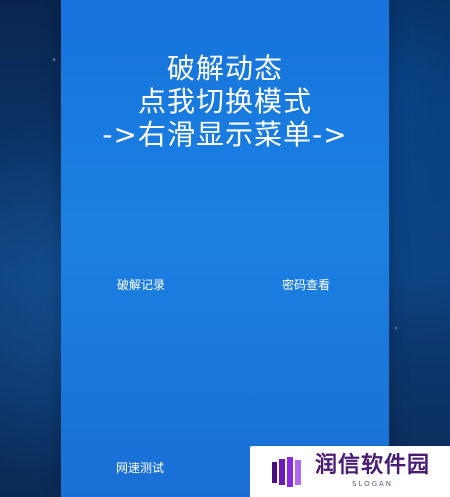 The image size is (450, 497). Describe the element at coordinates (286, 471) in the screenshot. I see `purple-bars-logo-icon` at that location.